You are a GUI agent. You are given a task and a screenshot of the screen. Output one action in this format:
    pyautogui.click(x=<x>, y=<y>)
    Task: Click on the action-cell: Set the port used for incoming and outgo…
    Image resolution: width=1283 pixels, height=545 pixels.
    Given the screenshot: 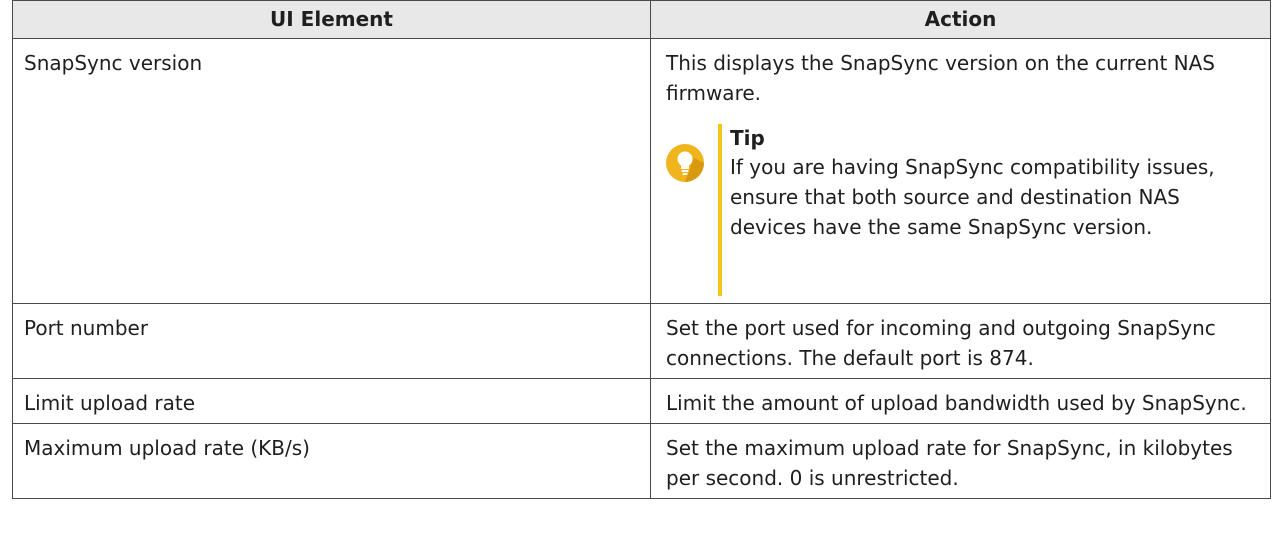 What is the action you would take?
    pyautogui.click(x=960, y=341)
    